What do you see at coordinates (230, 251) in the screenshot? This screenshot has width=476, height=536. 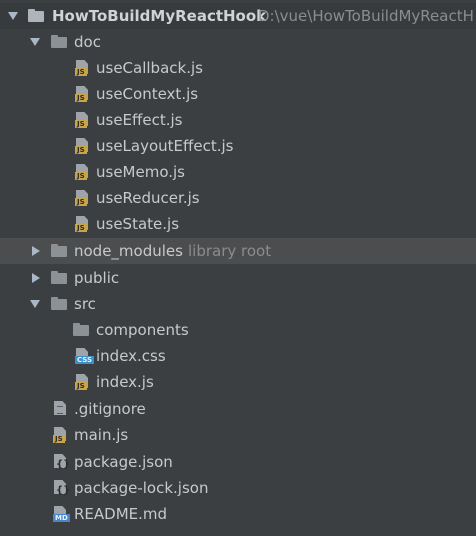 I see `library-root-hint: library root` at bounding box center [230, 251].